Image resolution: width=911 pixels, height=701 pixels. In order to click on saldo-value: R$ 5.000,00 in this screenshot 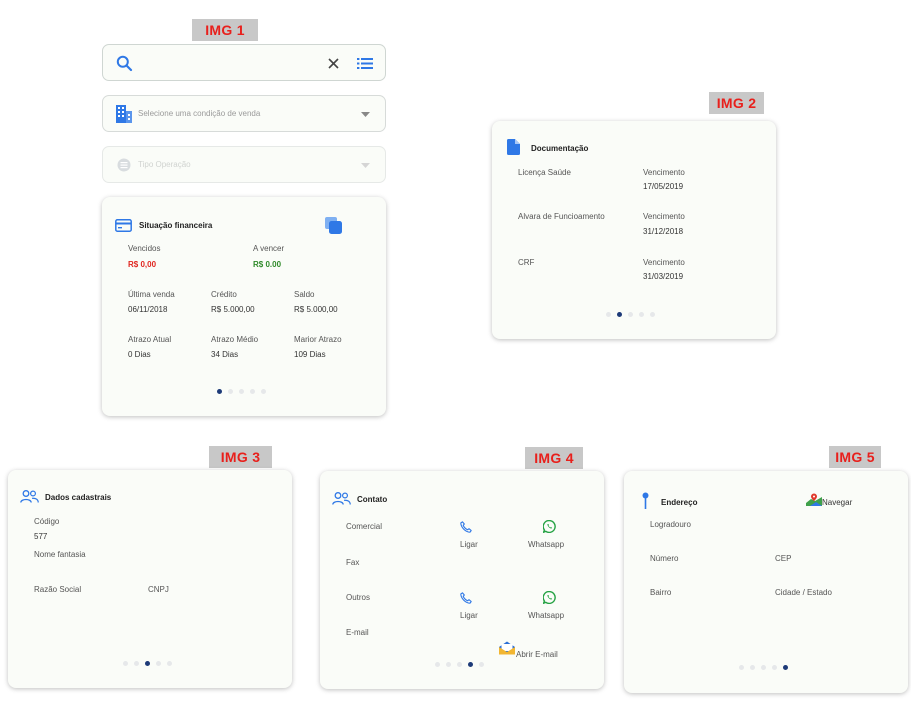, I will do `click(316, 309)`.